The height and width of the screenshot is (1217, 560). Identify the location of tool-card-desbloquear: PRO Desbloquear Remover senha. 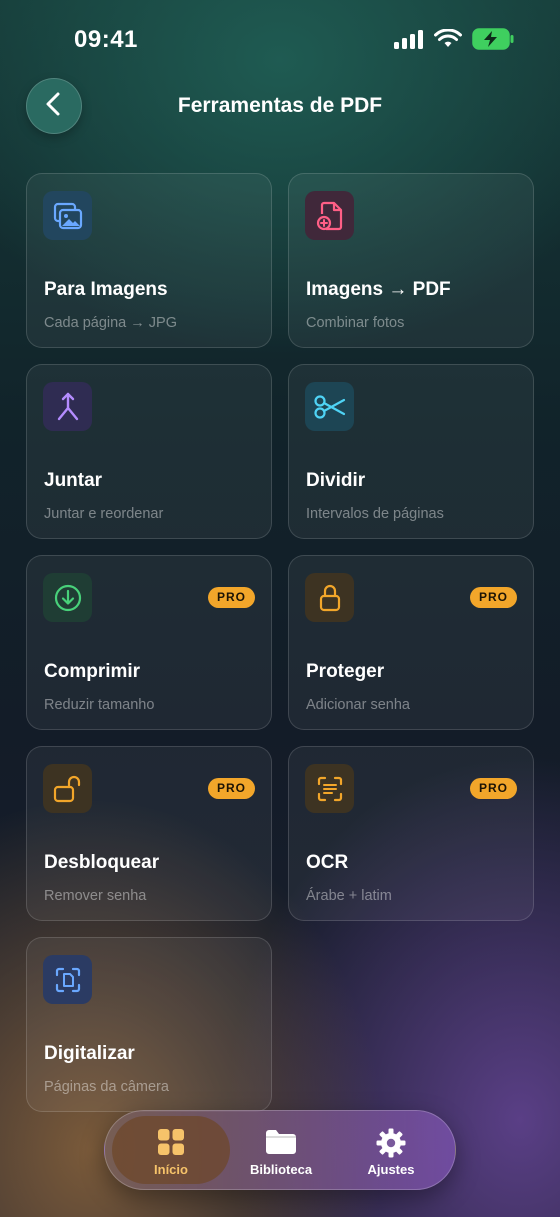
(149, 833).